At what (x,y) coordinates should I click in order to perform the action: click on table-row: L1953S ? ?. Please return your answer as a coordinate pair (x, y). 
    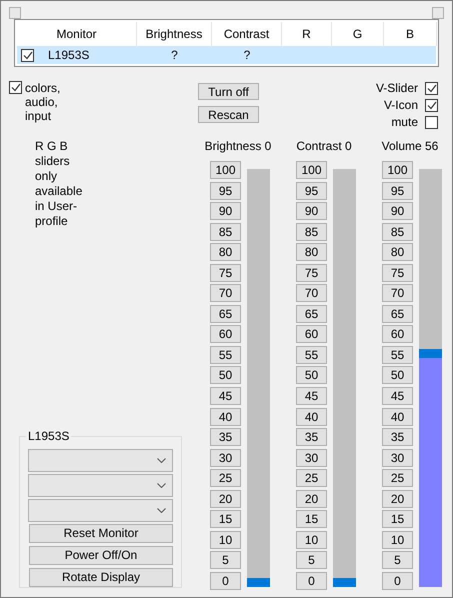
    Looking at the image, I should click on (226, 55).